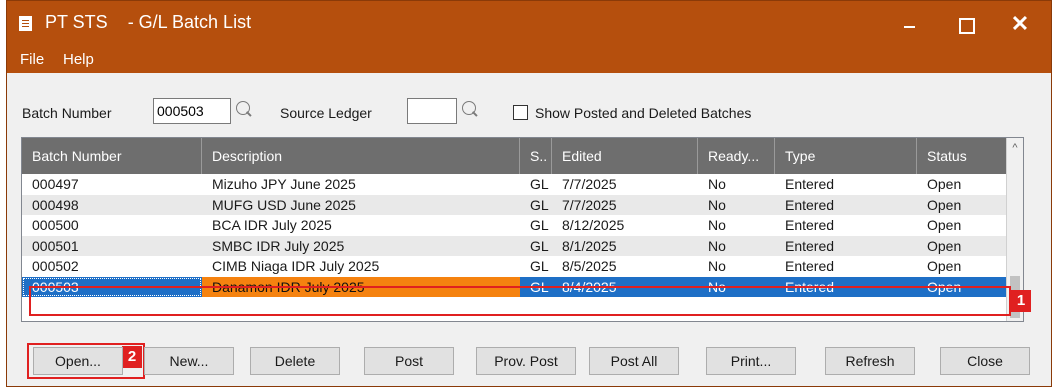 This screenshot has width=1062, height=392. What do you see at coordinates (962, 156) in the screenshot?
I see `column-header-status: Status` at bounding box center [962, 156].